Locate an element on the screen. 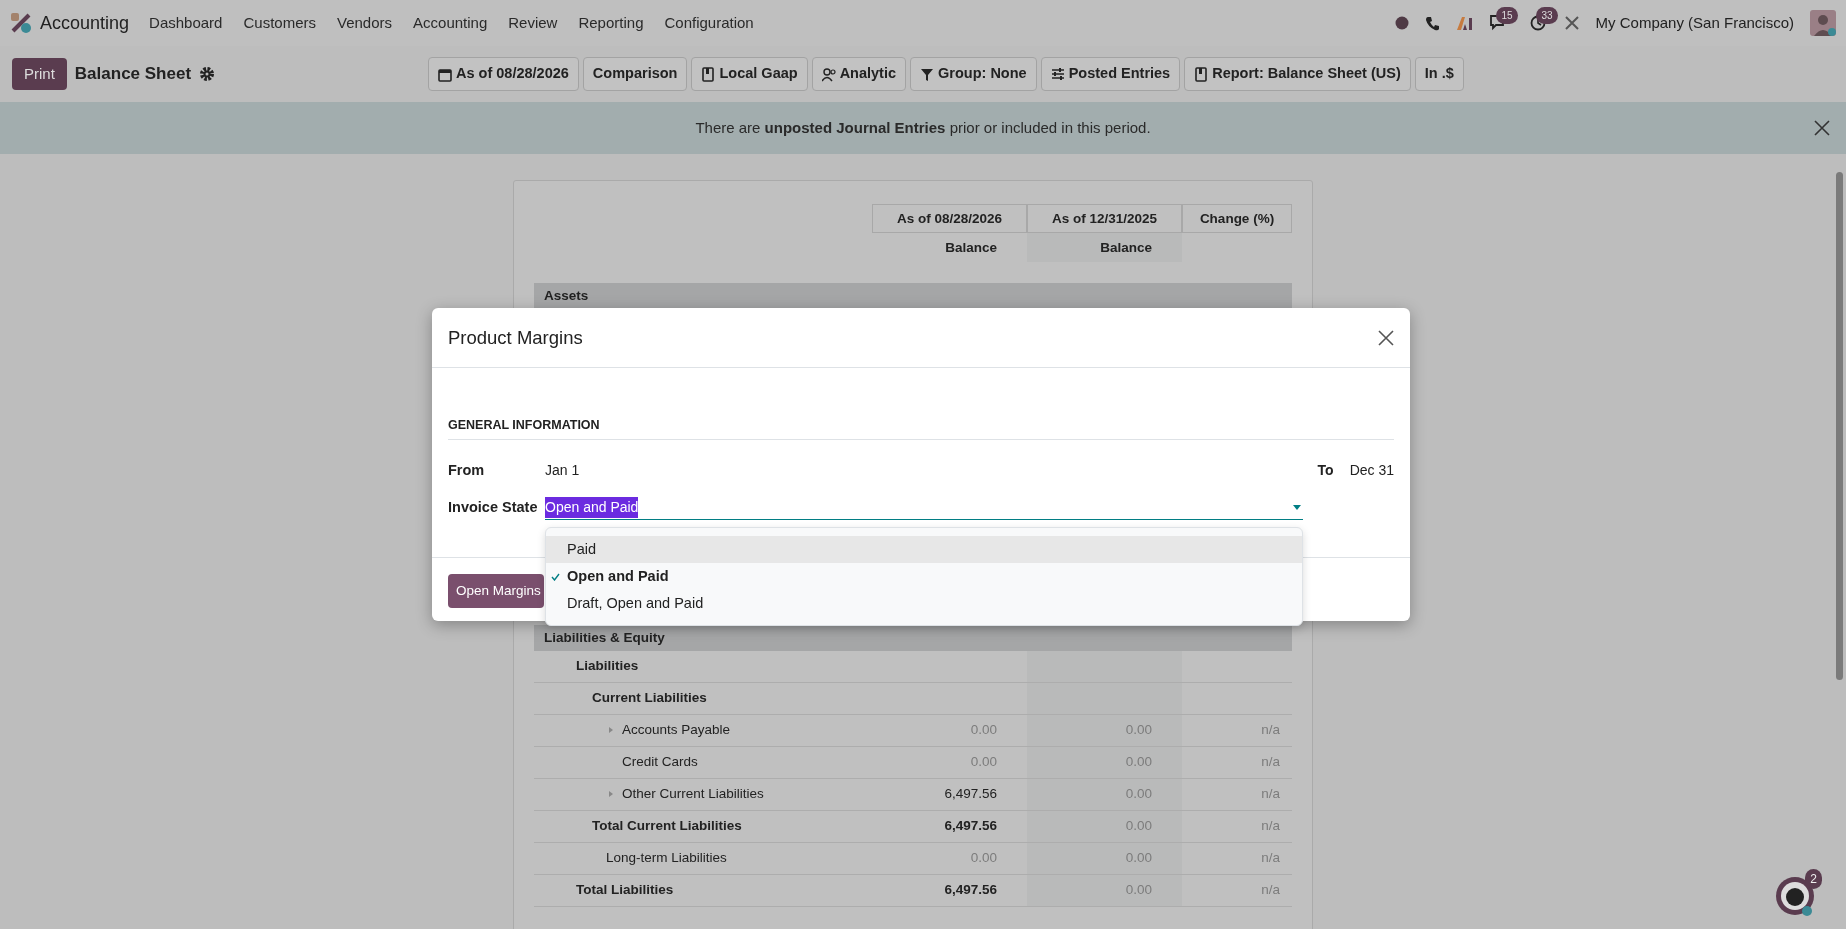  row-label: Total Liabilities is located at coordinates (625, 890).